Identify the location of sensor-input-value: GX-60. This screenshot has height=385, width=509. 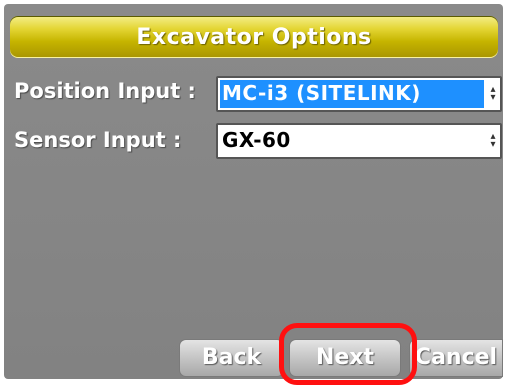
(256, 140).